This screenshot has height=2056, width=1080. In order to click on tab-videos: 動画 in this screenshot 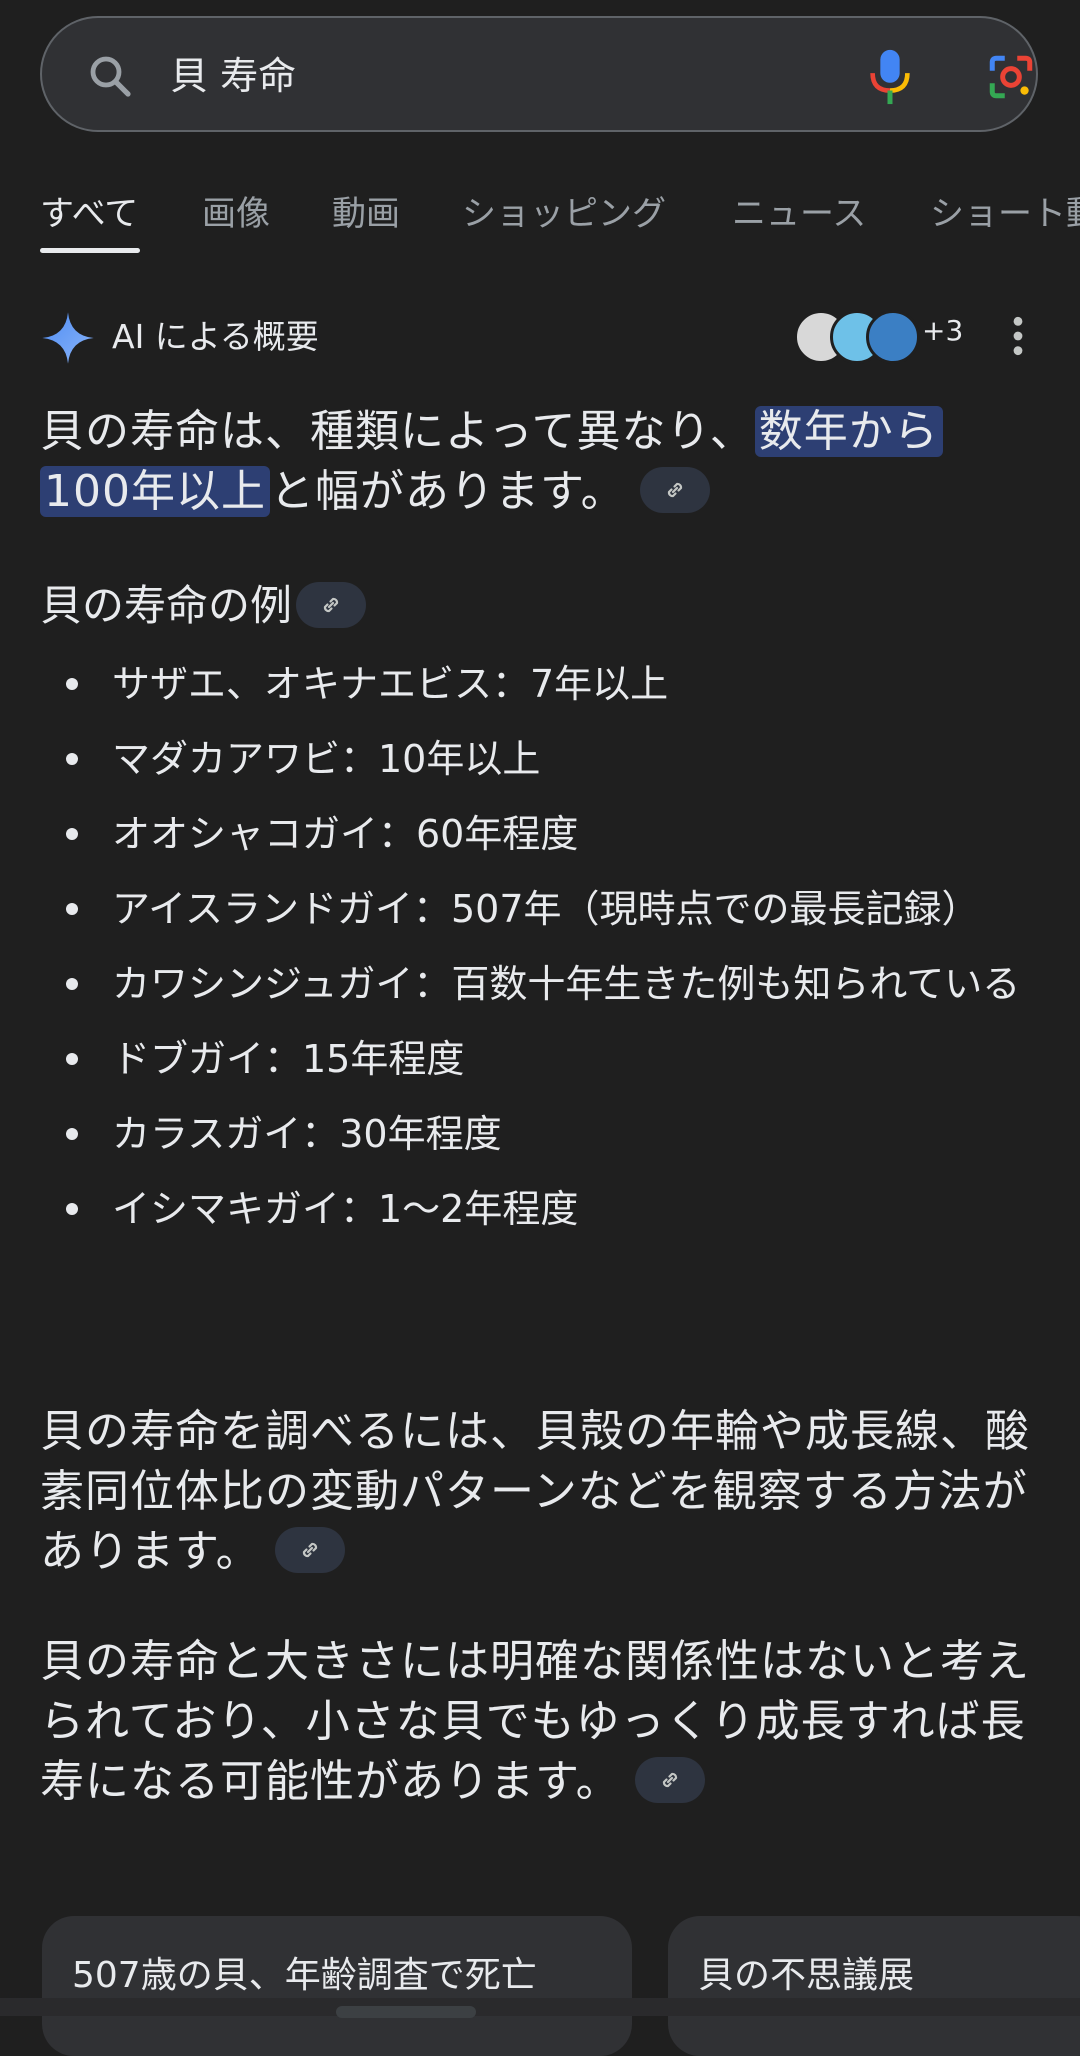, I will do `click(366, 214)`.